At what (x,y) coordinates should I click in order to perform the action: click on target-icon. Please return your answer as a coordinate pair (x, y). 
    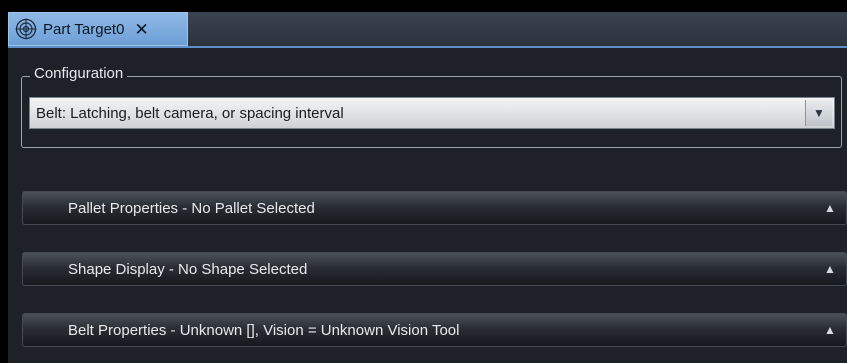
    Looking at the image, I should click on (26, 29).